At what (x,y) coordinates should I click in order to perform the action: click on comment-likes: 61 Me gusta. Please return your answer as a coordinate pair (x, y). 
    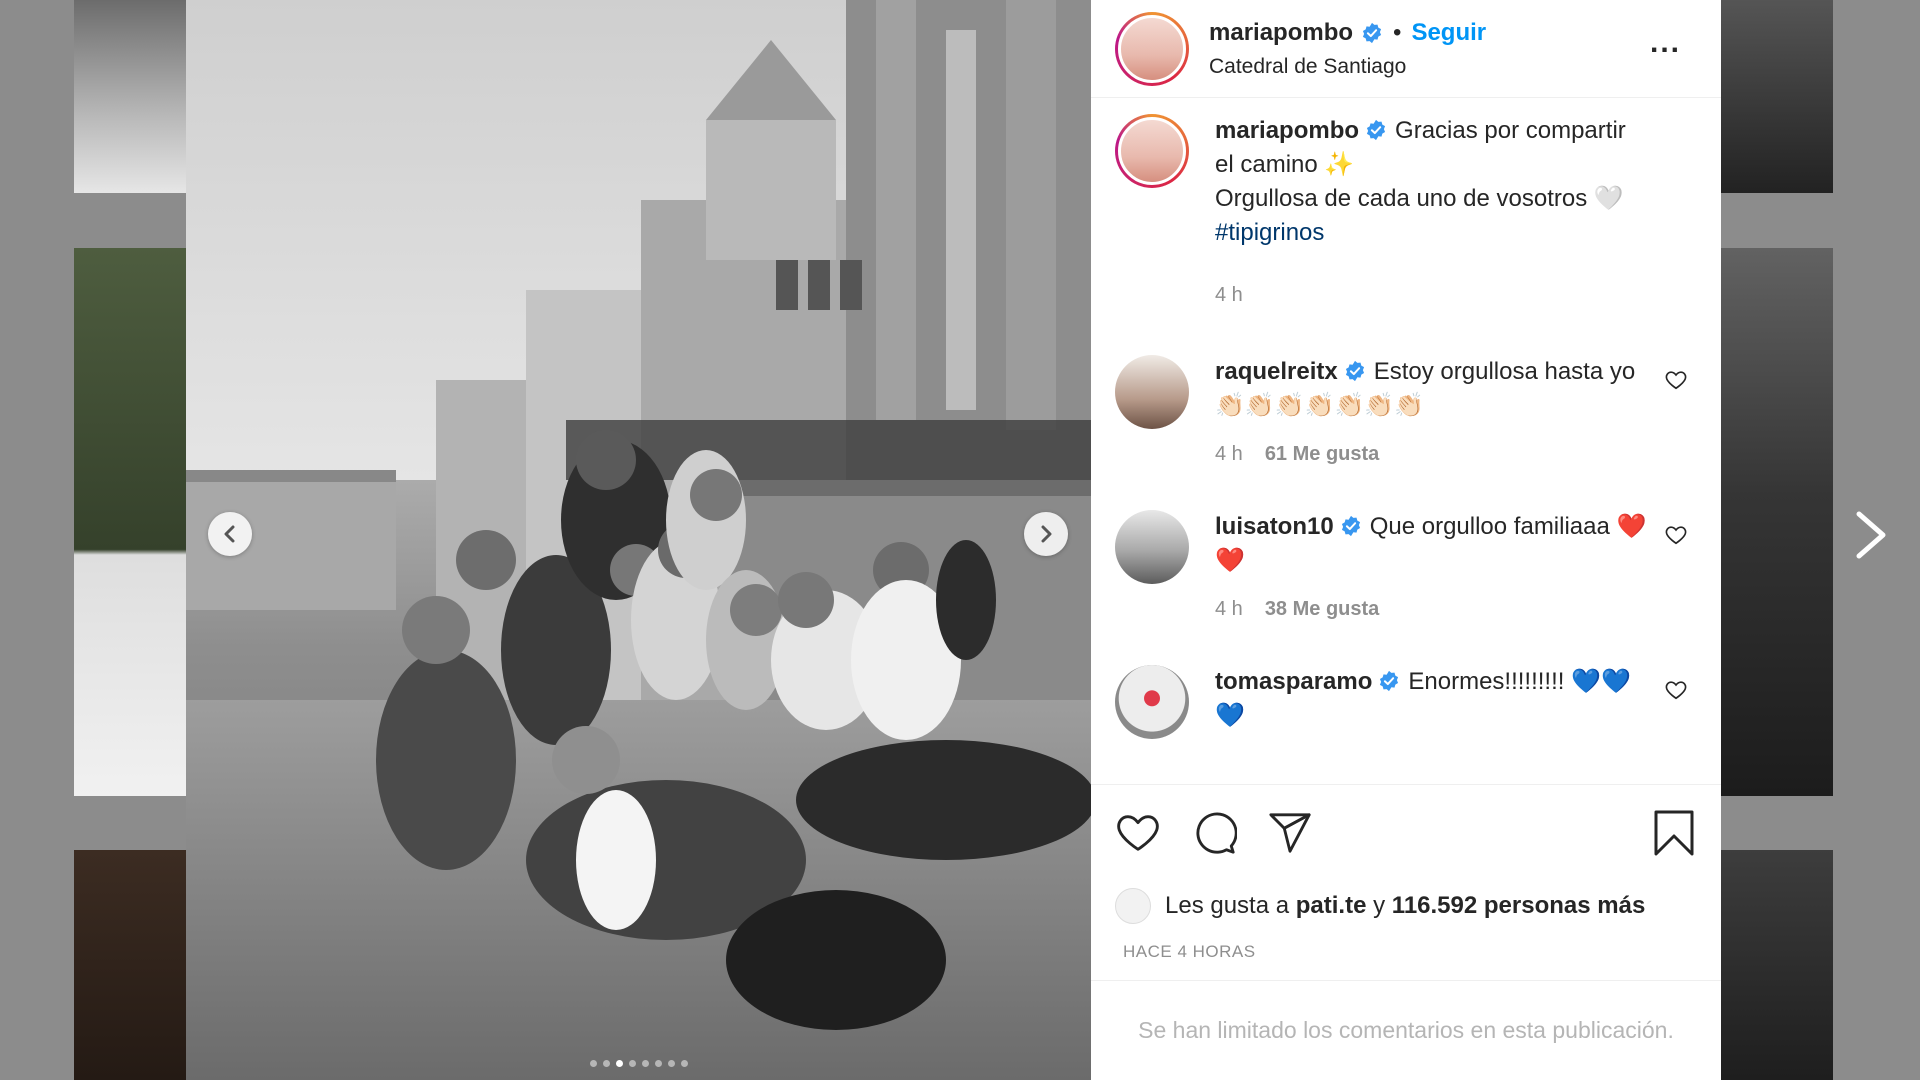
    Looking at the image, I should click on (1322, 454).